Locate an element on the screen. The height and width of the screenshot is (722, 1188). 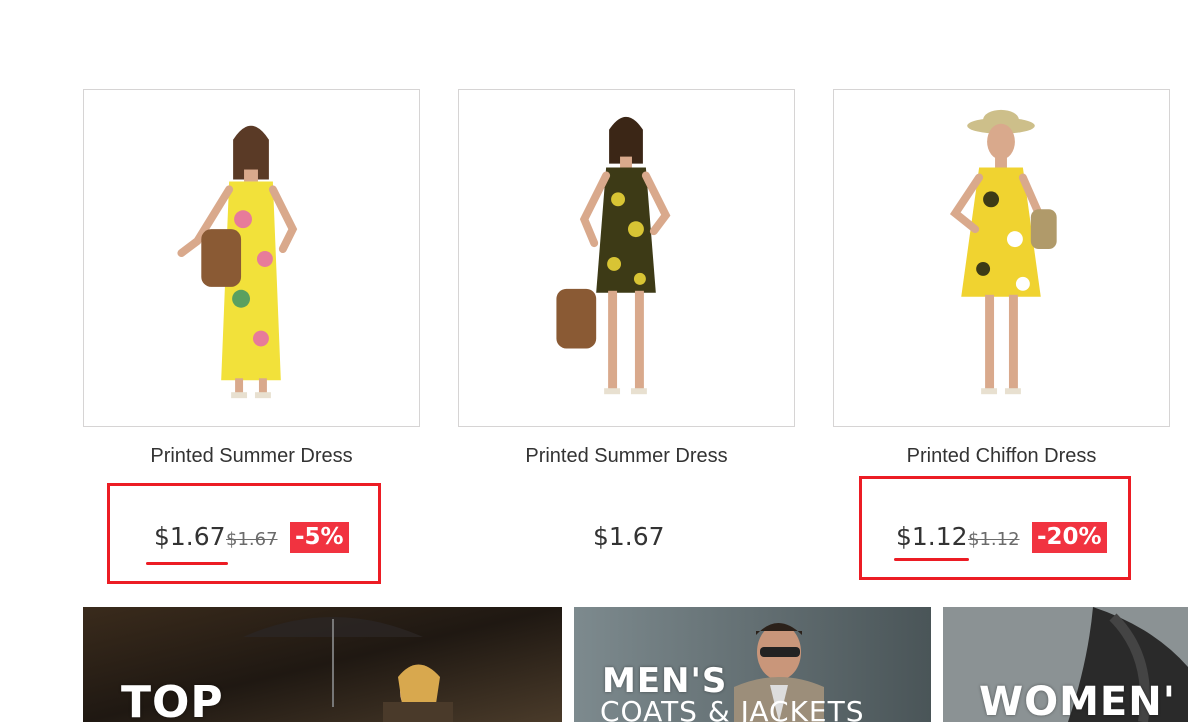
banner-top: TOP is located at coordinates (322, 664).